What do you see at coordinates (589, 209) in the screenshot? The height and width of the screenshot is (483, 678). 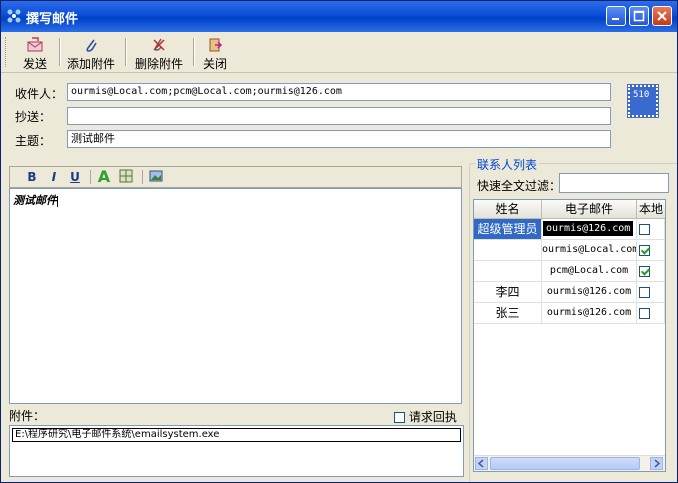 I see `column-header-email: 电子邮件` at bounding box center [589, 209].